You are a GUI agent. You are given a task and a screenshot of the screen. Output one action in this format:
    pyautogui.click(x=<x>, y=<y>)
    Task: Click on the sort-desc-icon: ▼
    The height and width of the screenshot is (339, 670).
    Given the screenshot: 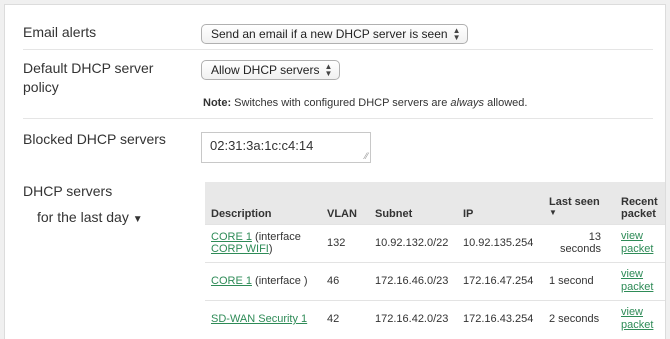 What is the action you would take?
    pyautogui.click(x=553, y=212)
    